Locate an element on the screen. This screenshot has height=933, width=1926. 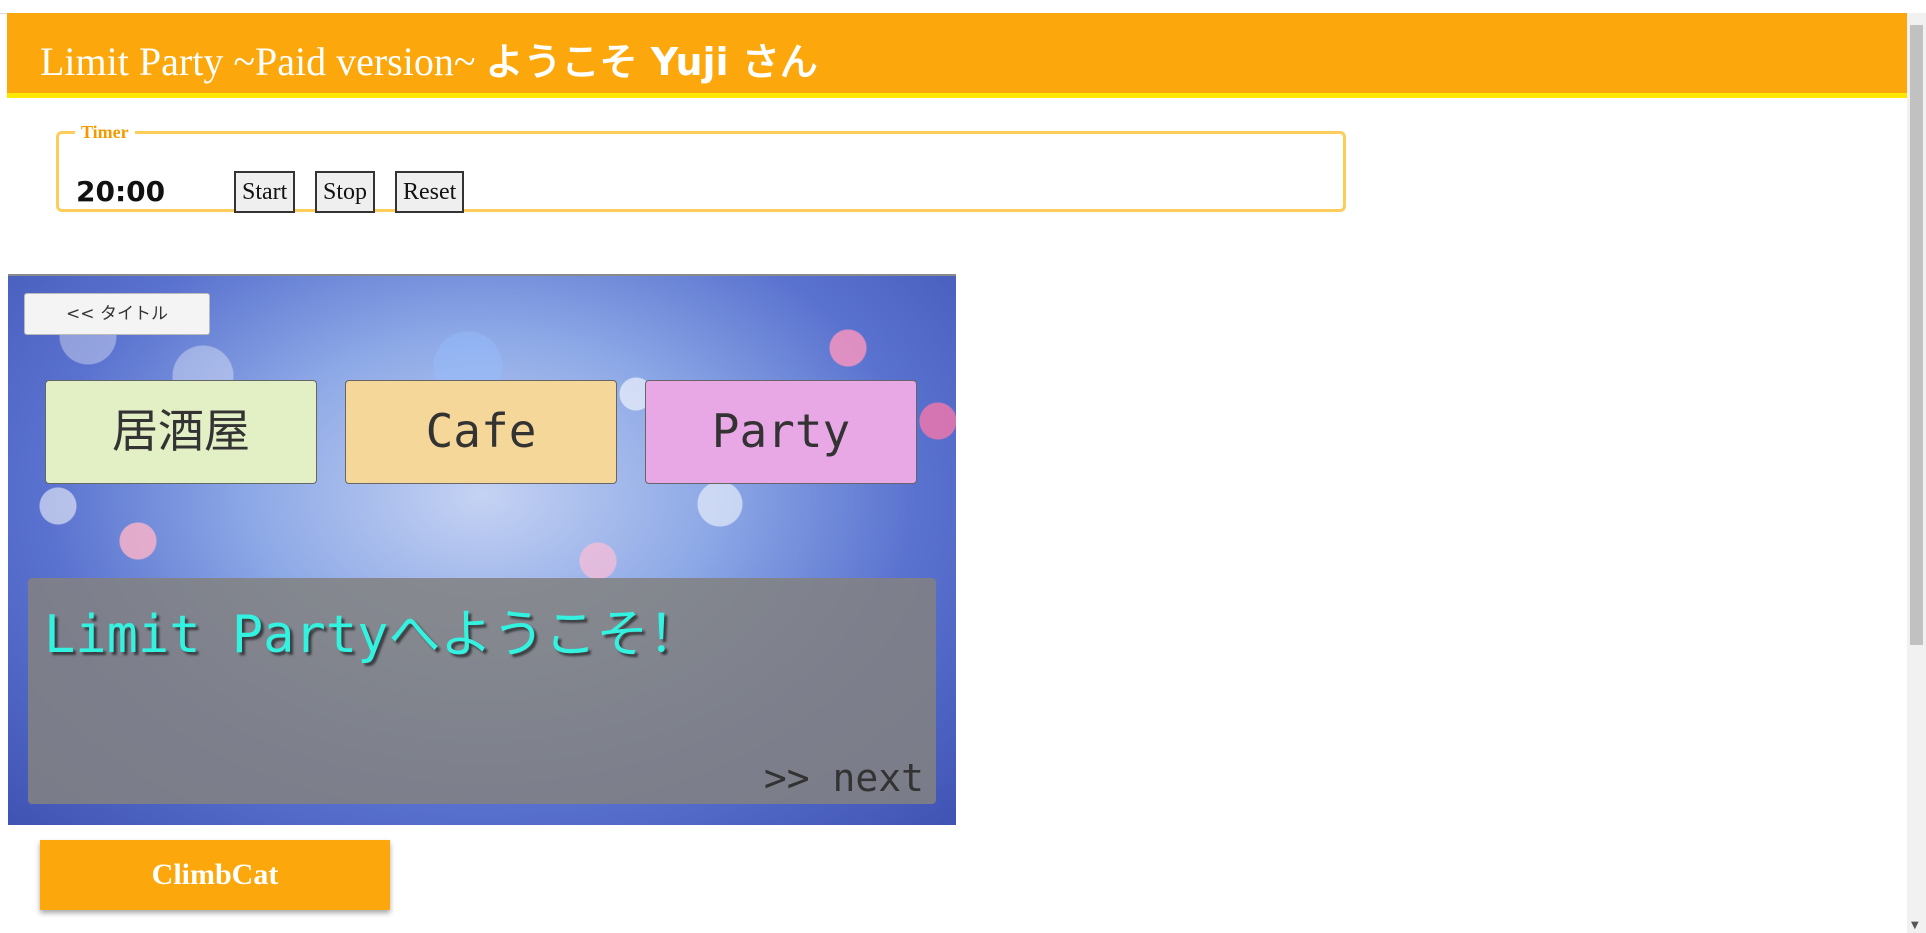
reset-button: Reset is located at coordinates (430, 192).